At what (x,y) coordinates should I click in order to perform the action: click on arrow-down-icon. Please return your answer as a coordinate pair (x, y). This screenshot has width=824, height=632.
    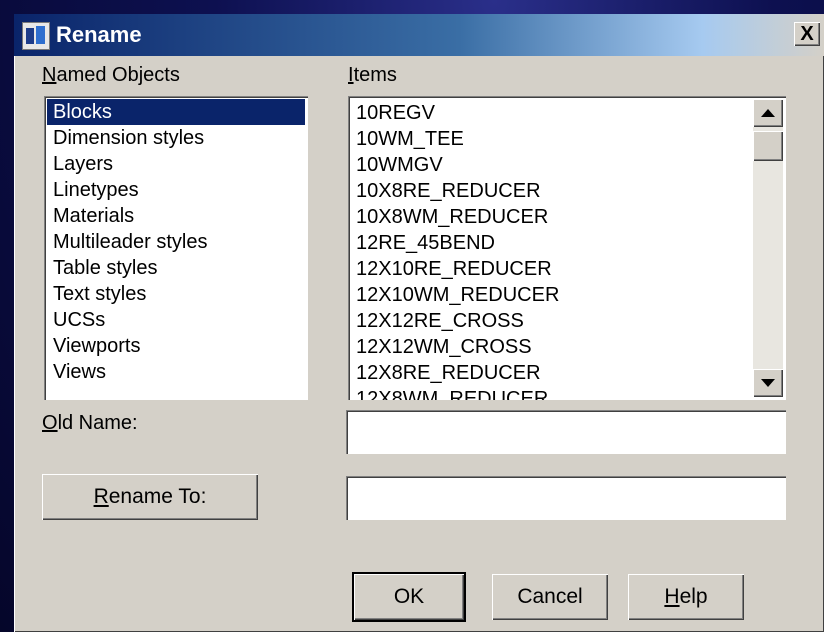
    Looking at the image, I should click on (768, 383).